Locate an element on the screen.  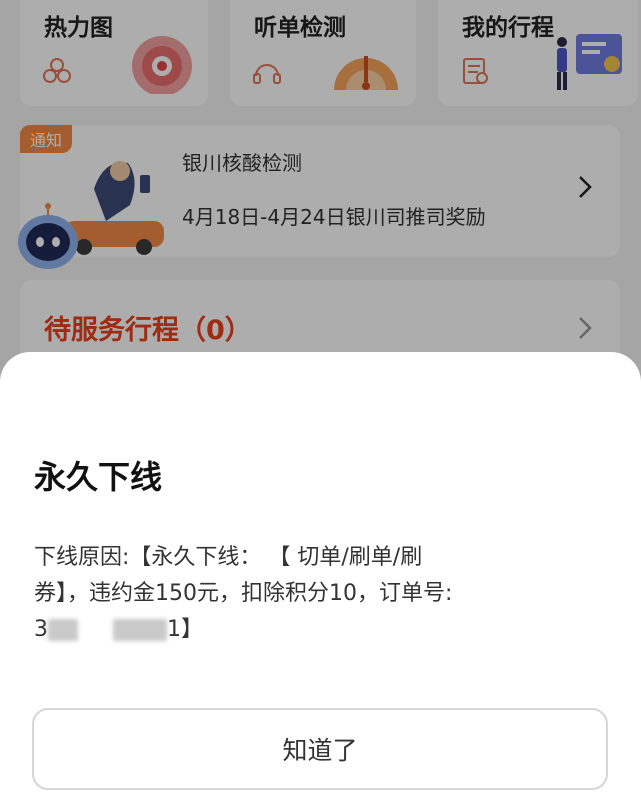
order-number-prefix: 3 is located at coordinates (41, 629).